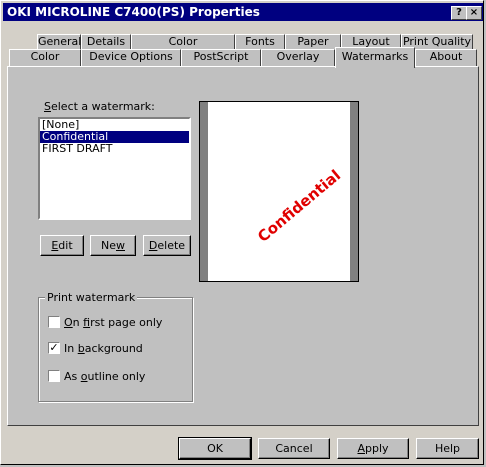 The height and width of the screenshot is (467, 486). Describe the element at coordinates (221, 58) in the screenshot. I see `tab-postscript: PostScript` at that location.